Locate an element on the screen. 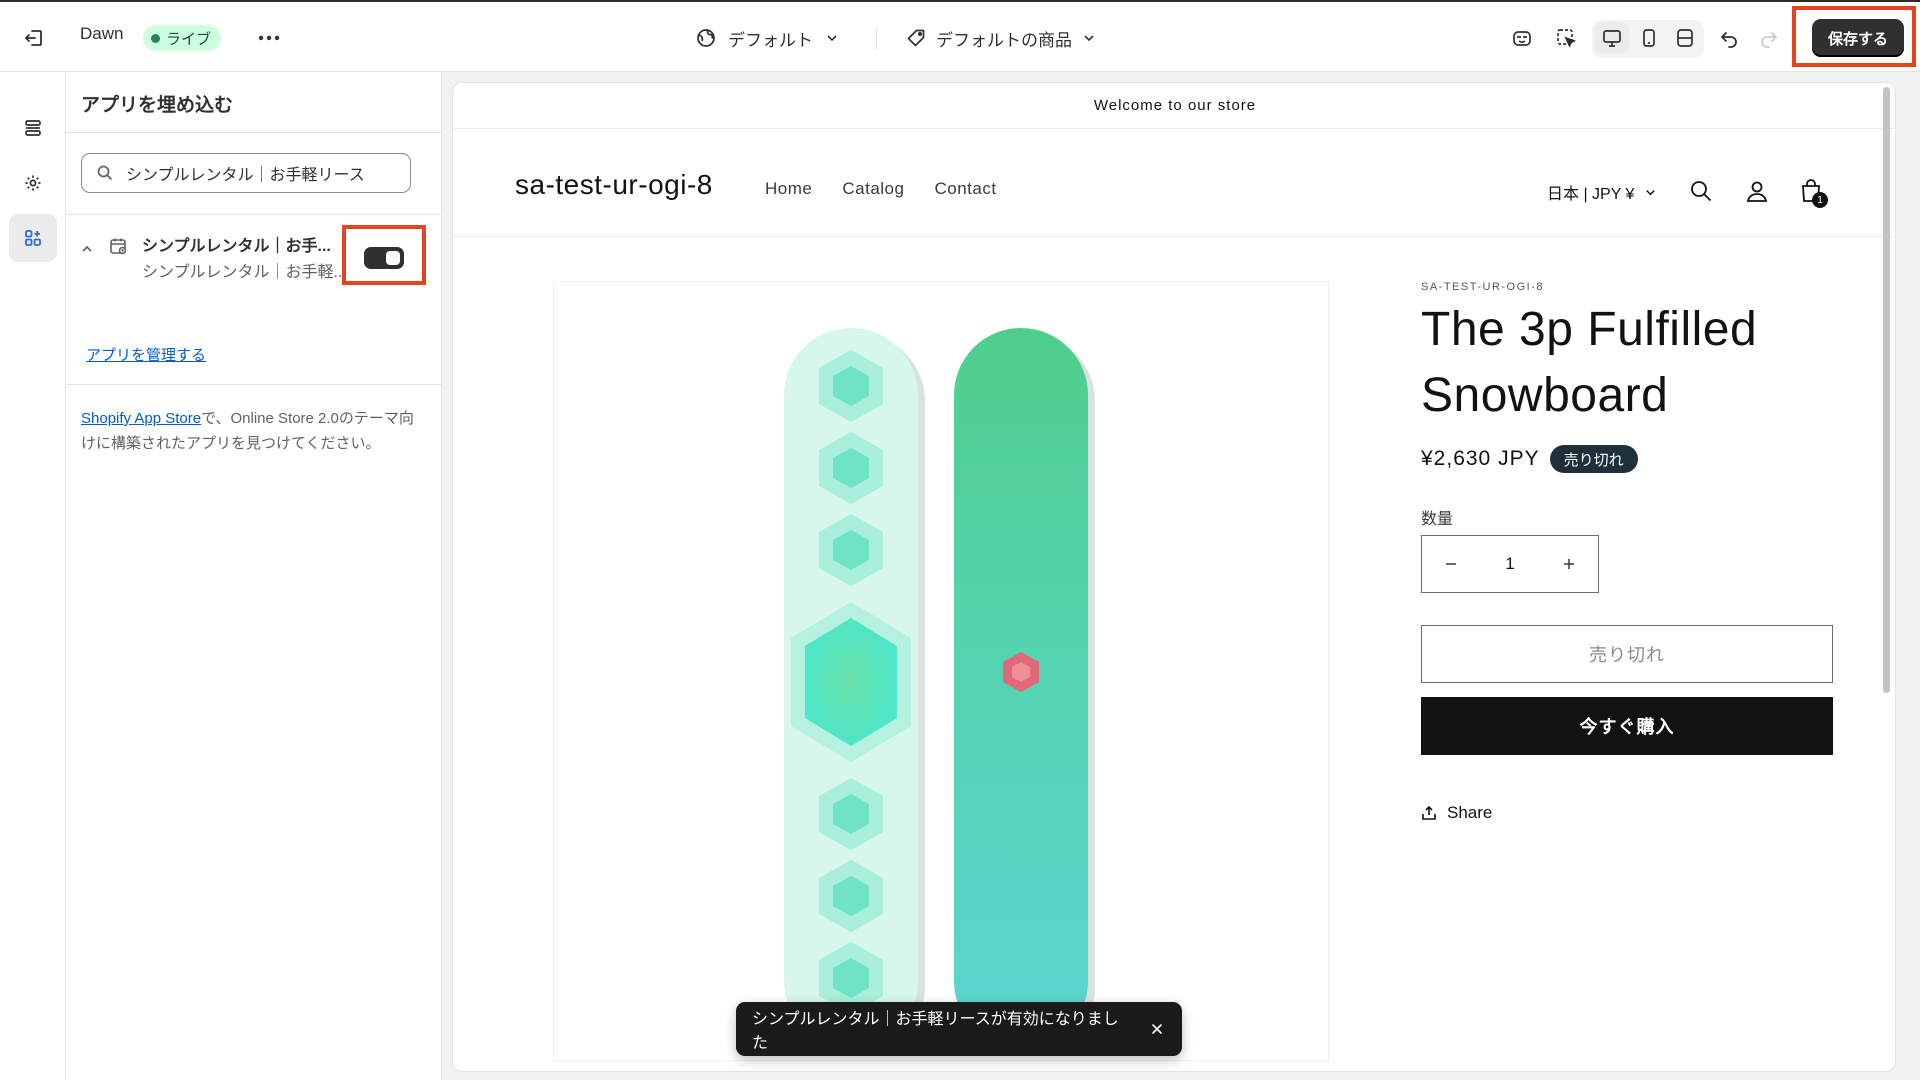  sidekick-icon is located at coordinates (1522, 38).